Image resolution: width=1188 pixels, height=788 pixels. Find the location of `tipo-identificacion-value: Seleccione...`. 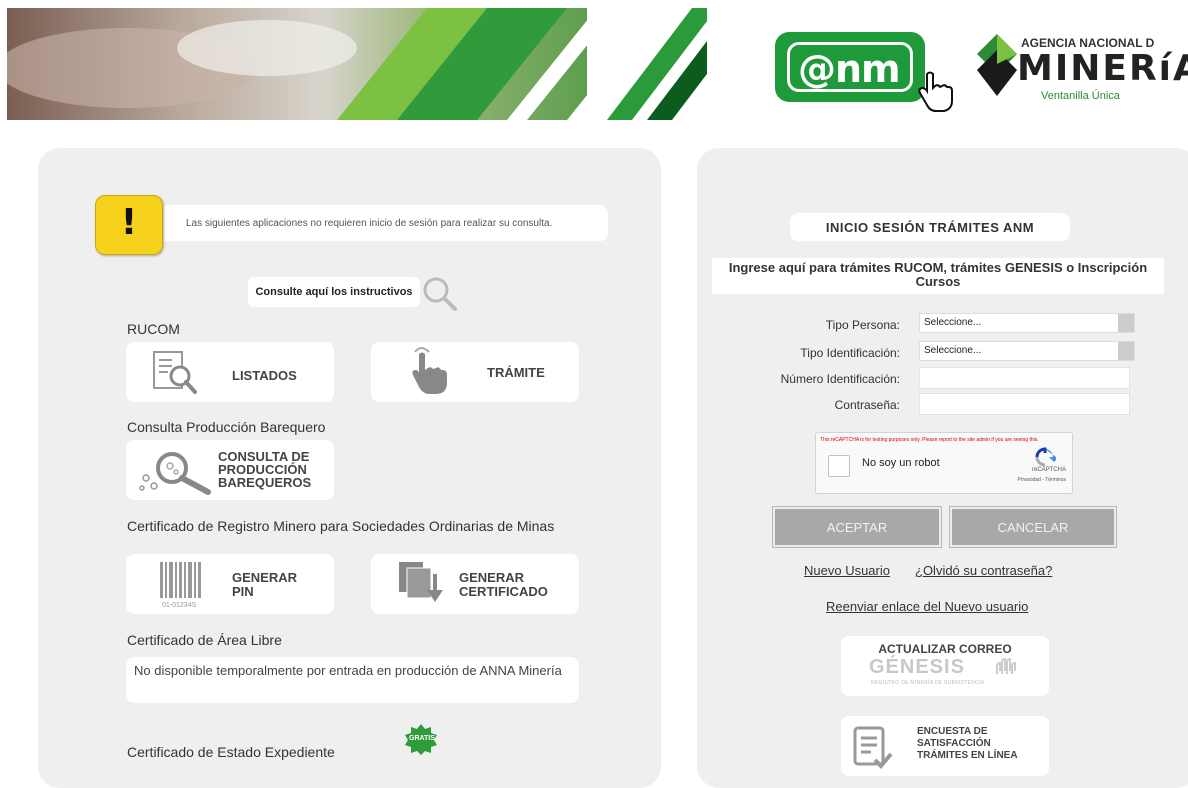

tipo-identificacion-value: Seleccione... is located at coordinates (953, 350).